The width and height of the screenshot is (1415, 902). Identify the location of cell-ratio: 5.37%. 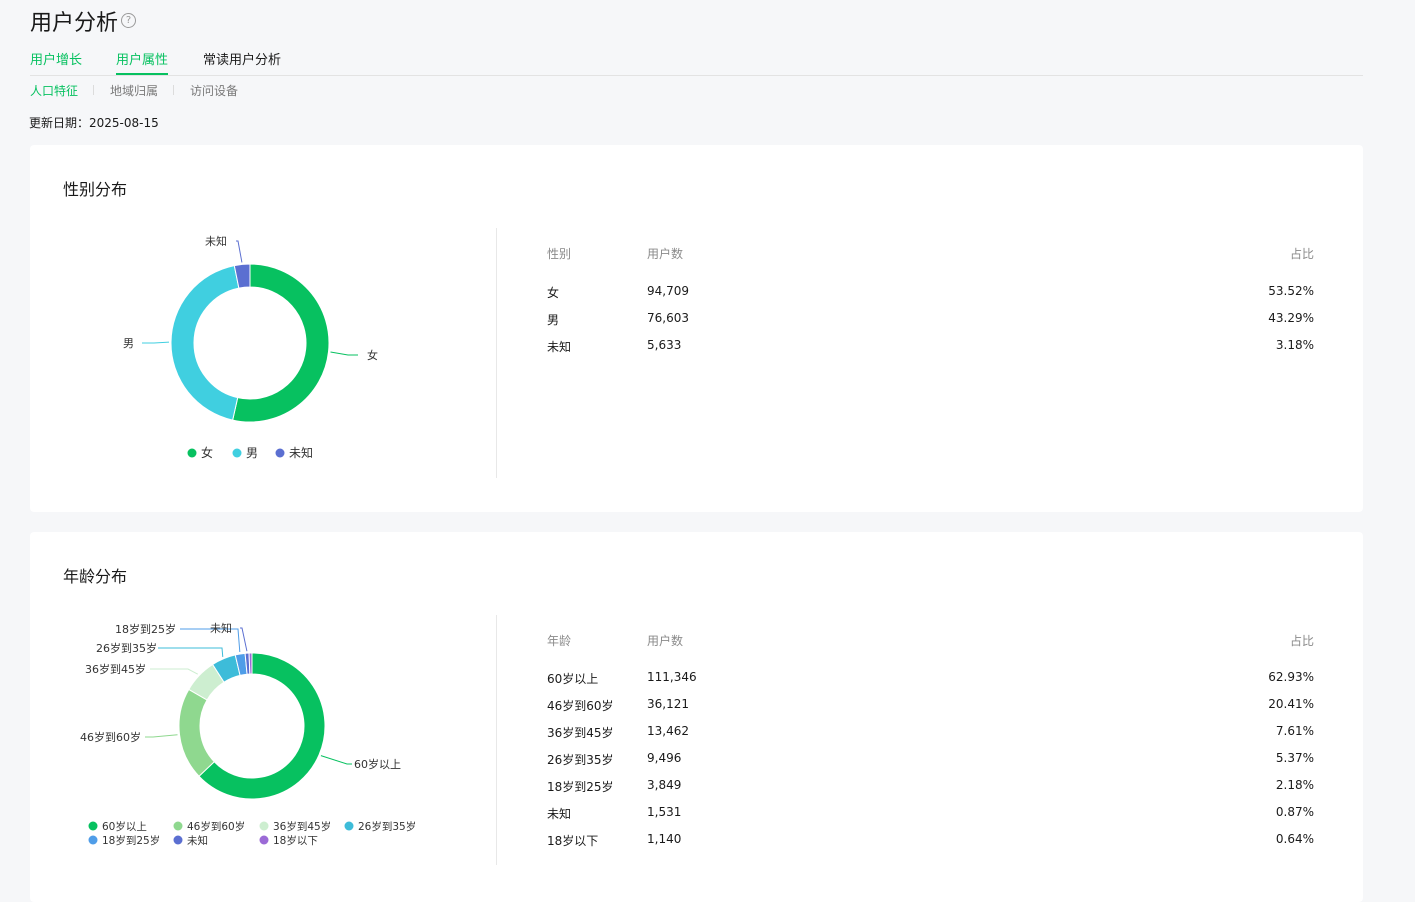
(1294, 758).